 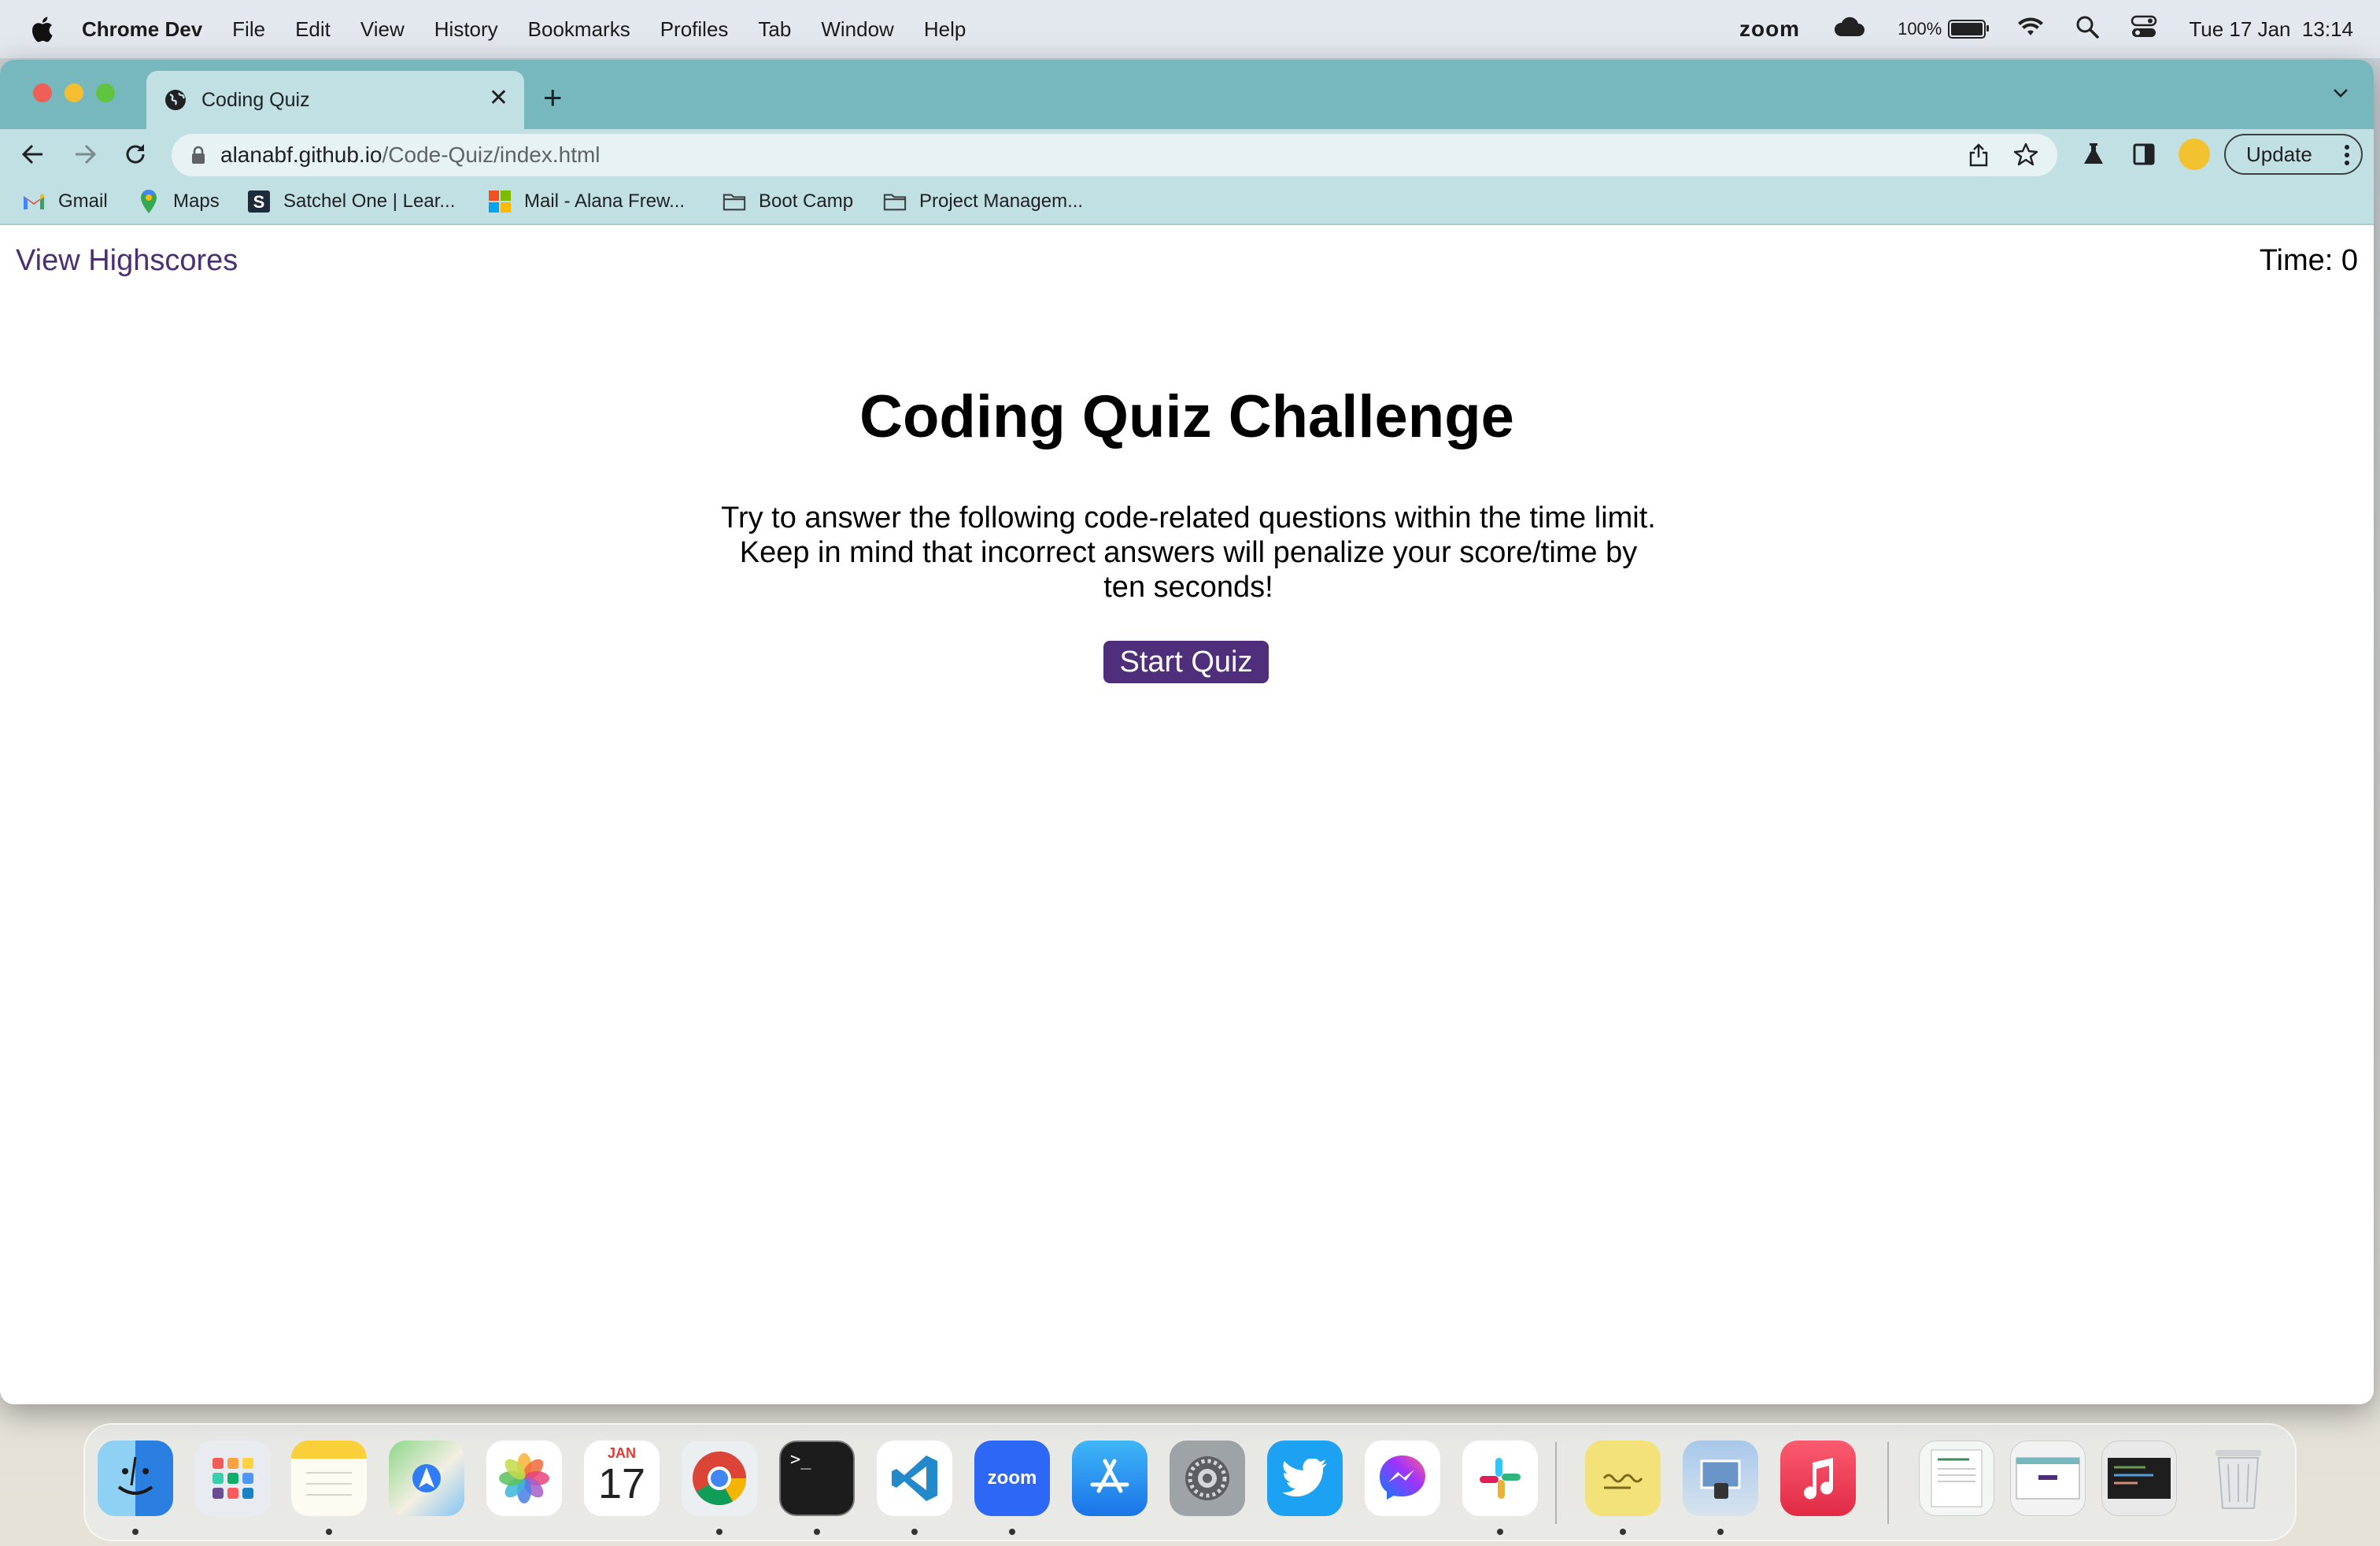 What do you see at coordinates (127, 261) in the screenshot?
I see `view-highscores-link: View Highscores` at bounding box center [127, 261].